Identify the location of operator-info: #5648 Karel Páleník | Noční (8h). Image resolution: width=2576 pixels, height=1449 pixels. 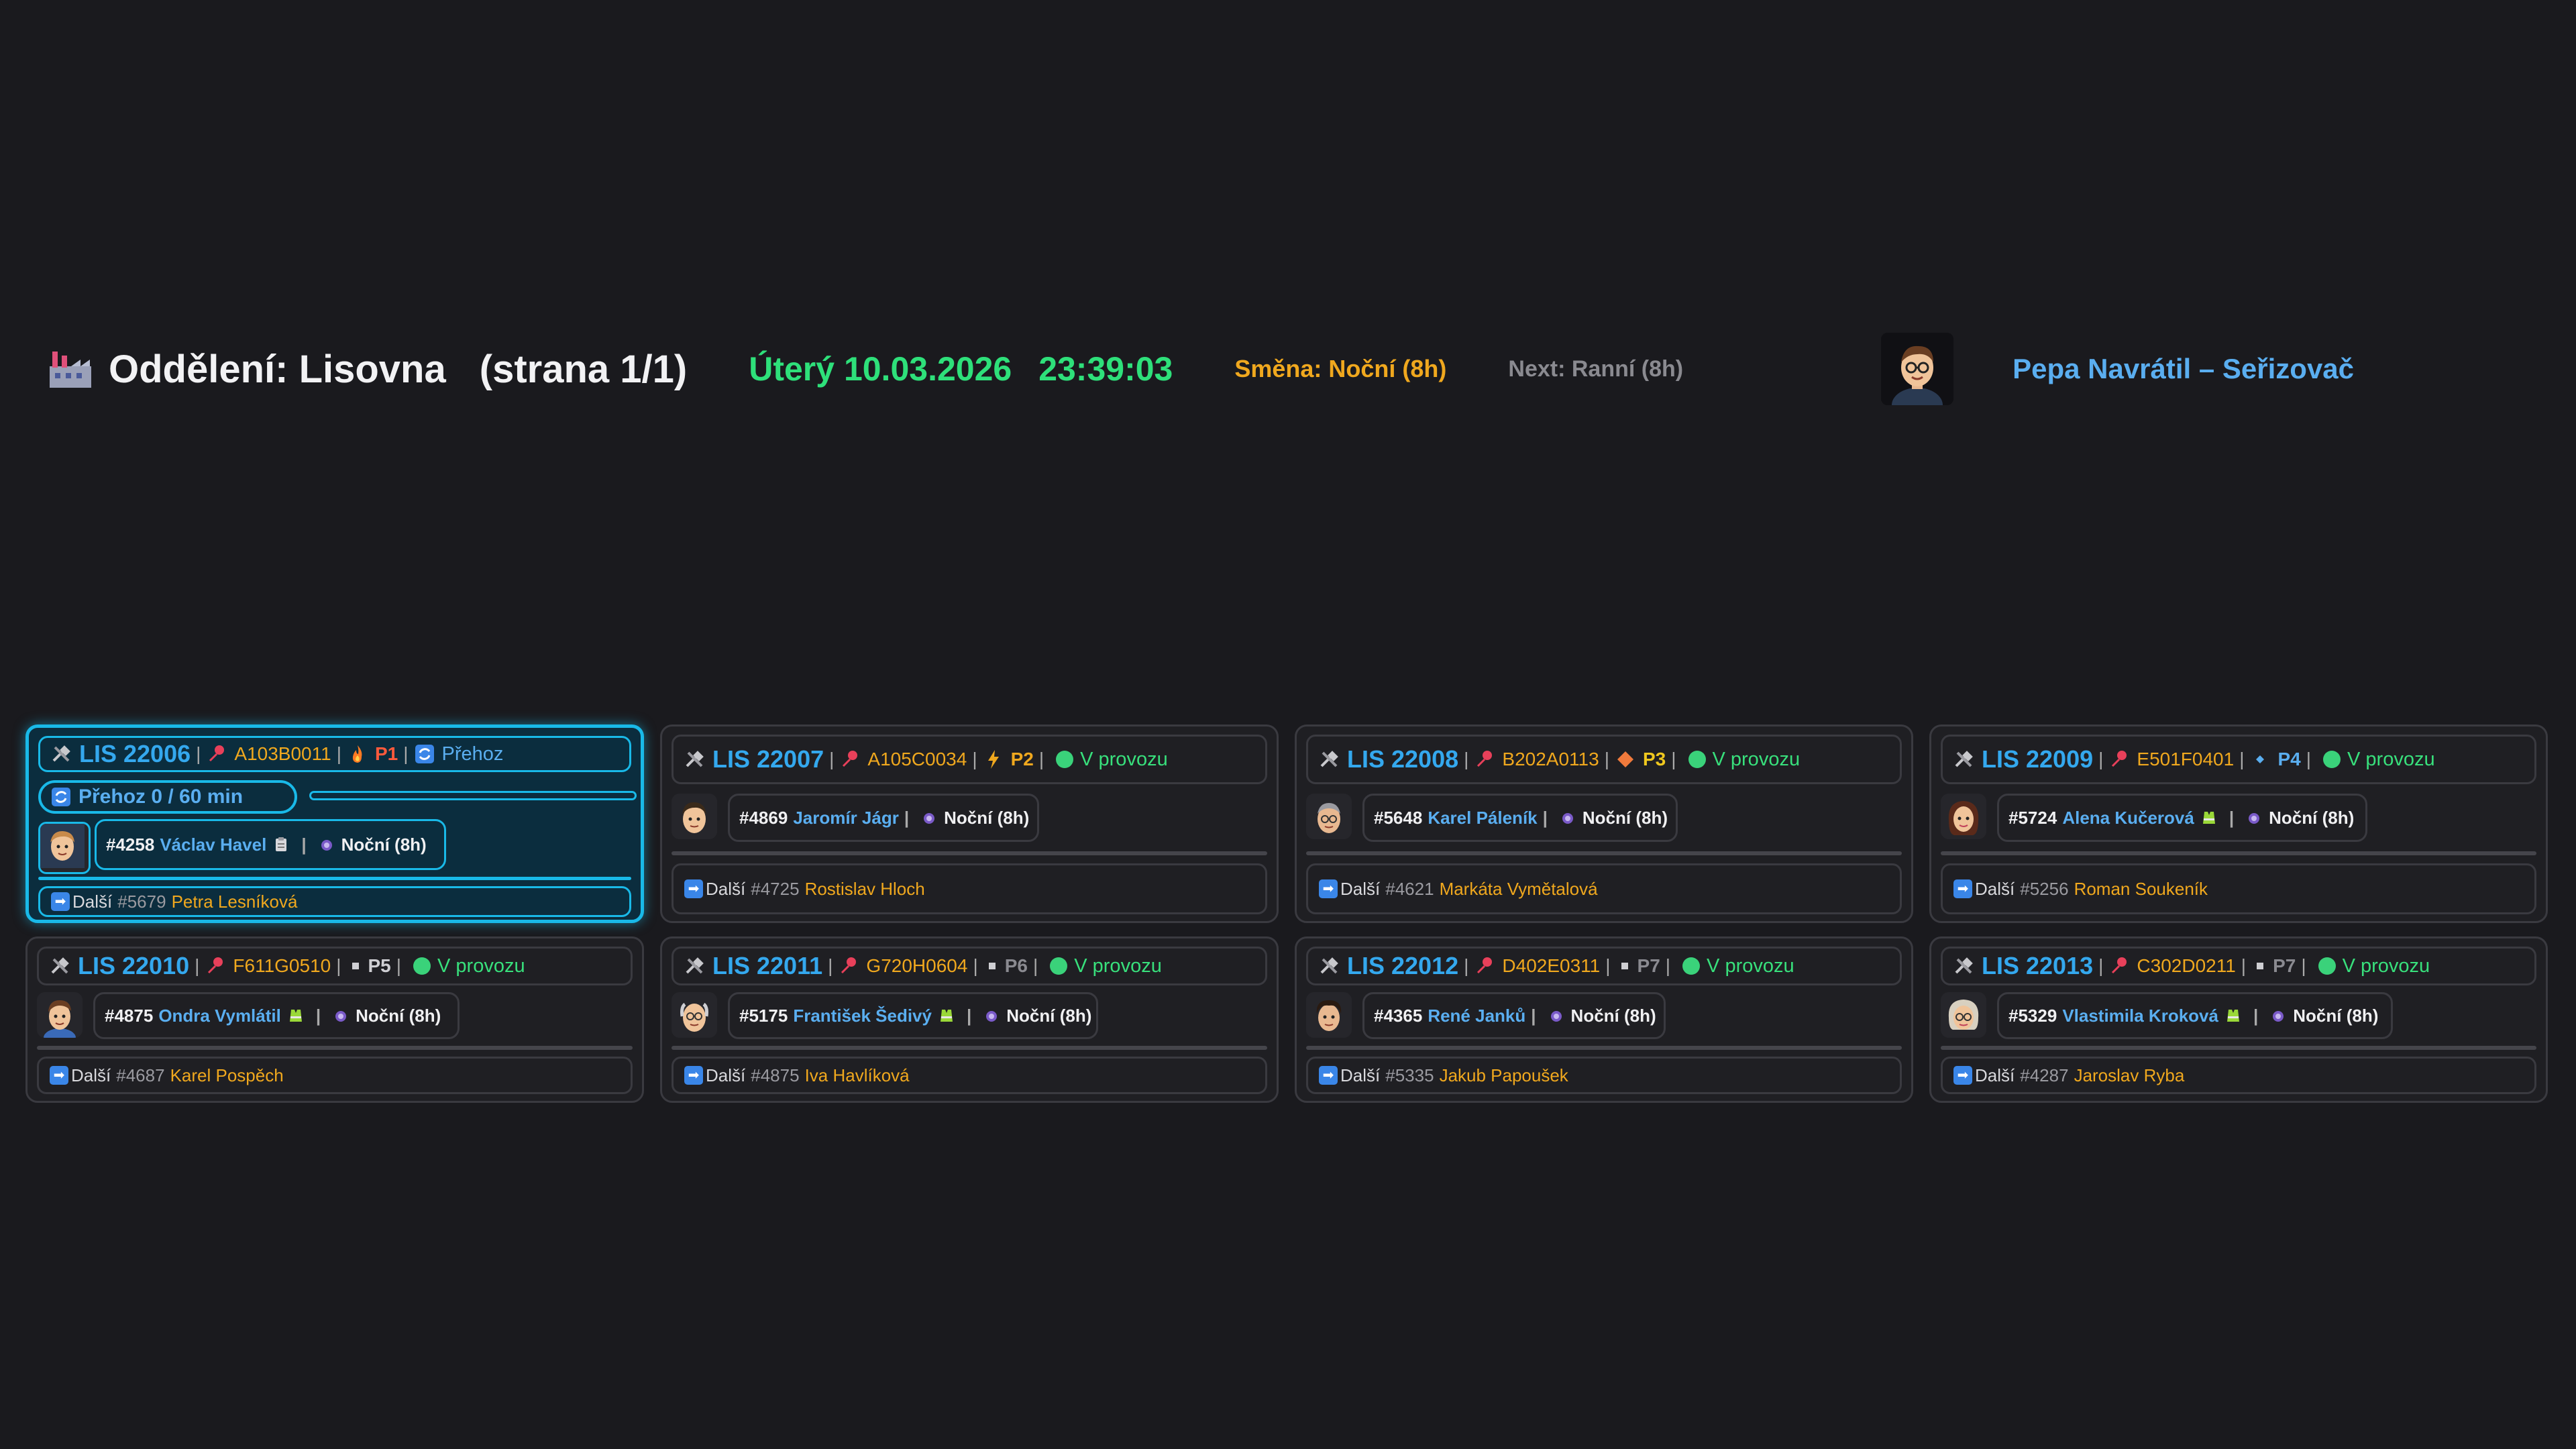
(1520, 818).